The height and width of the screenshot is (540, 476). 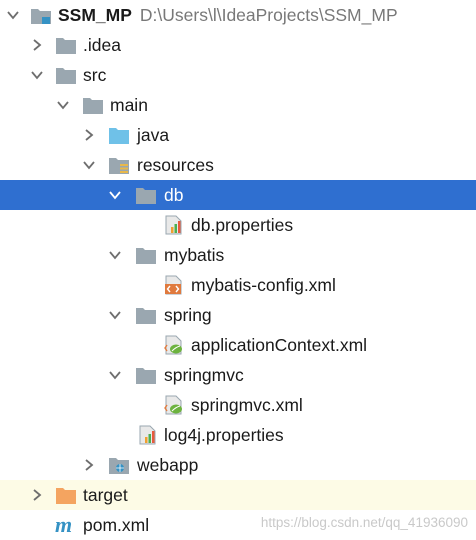 I want to click on tree-label: db.properties, so click(x=242, y=225).